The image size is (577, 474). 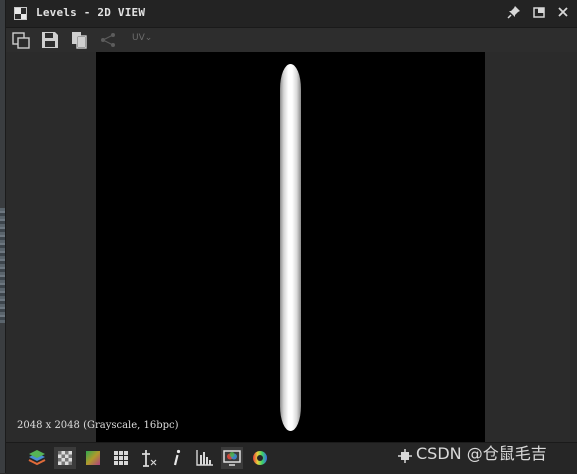 I want to click on level-preview-shape, so click(x=290, y=247).